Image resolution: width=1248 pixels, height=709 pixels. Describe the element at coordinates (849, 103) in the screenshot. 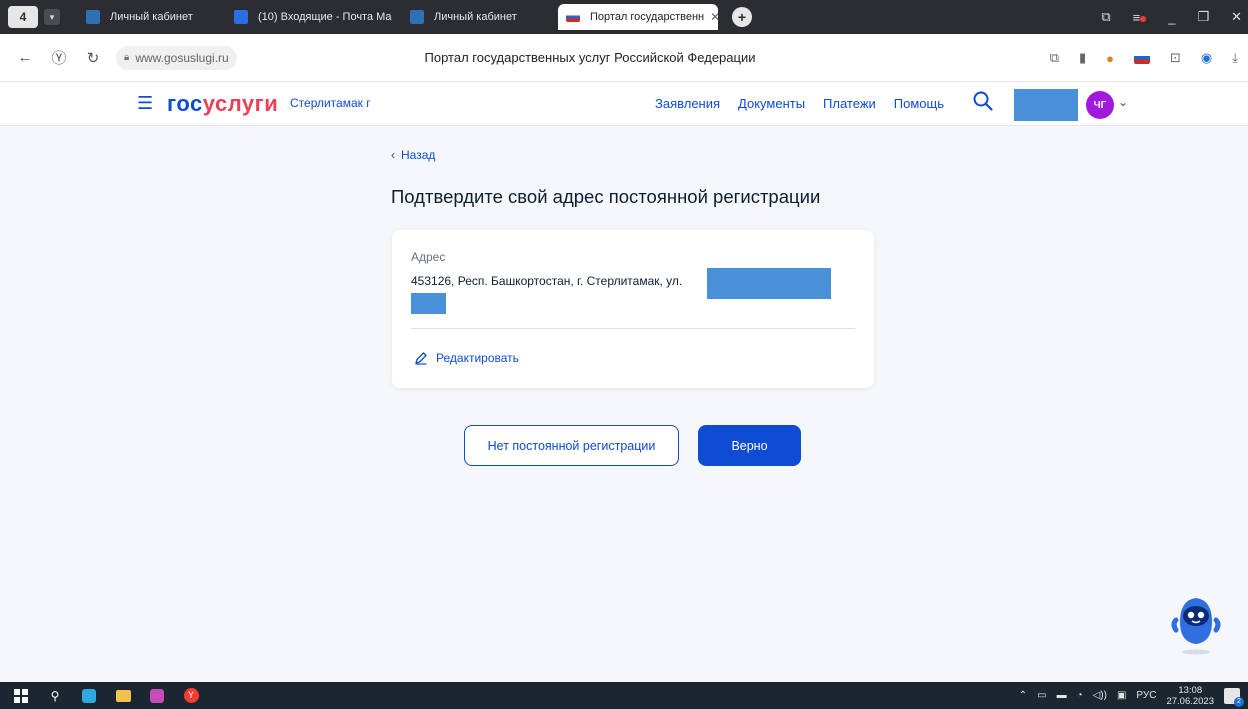

I see `nav-item-payments: Платежи` at that location.